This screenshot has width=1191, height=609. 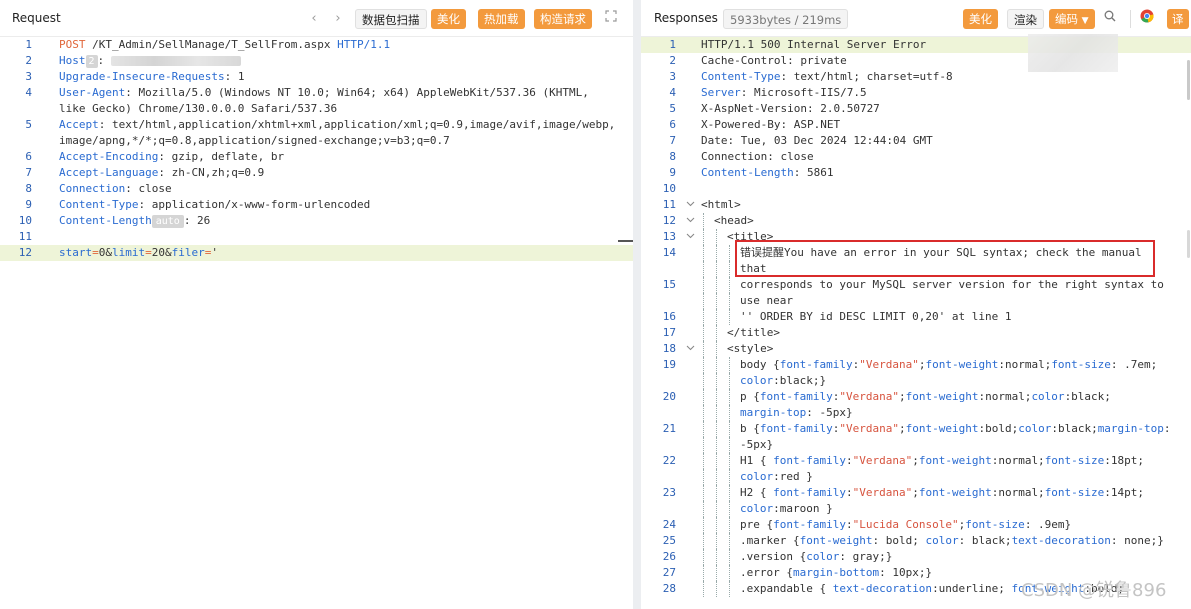 What do you see at coordinates (91, 61) in the screenshot?
I see `header-badge: 2` at bounding box center [91, 61].